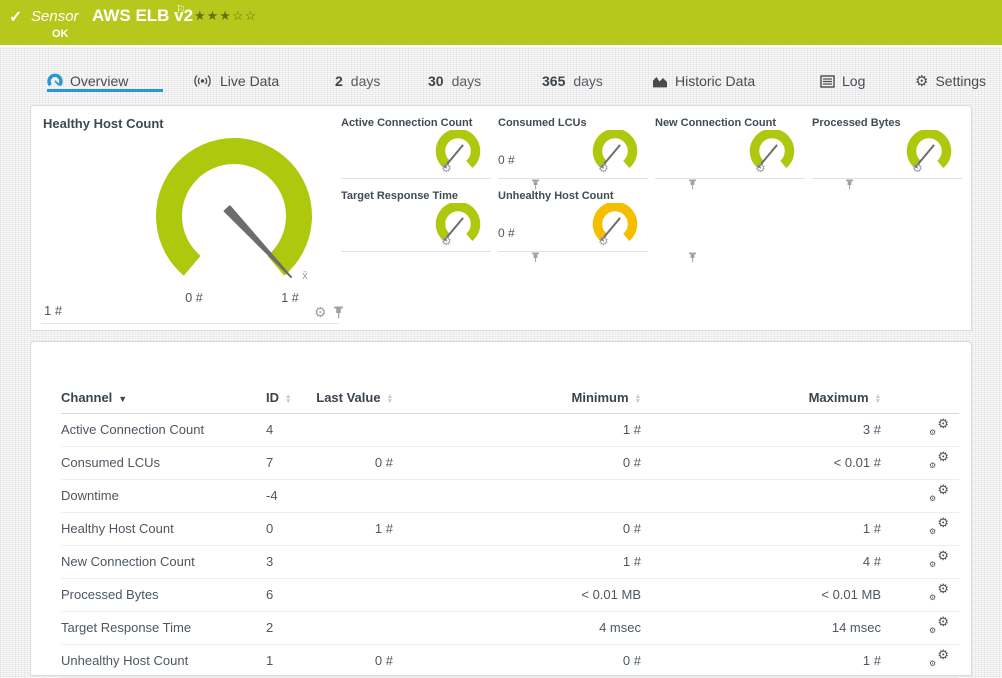 This screenshot has width=1002, height=678. I want to click on channel-id: -4, so click(283, 496).